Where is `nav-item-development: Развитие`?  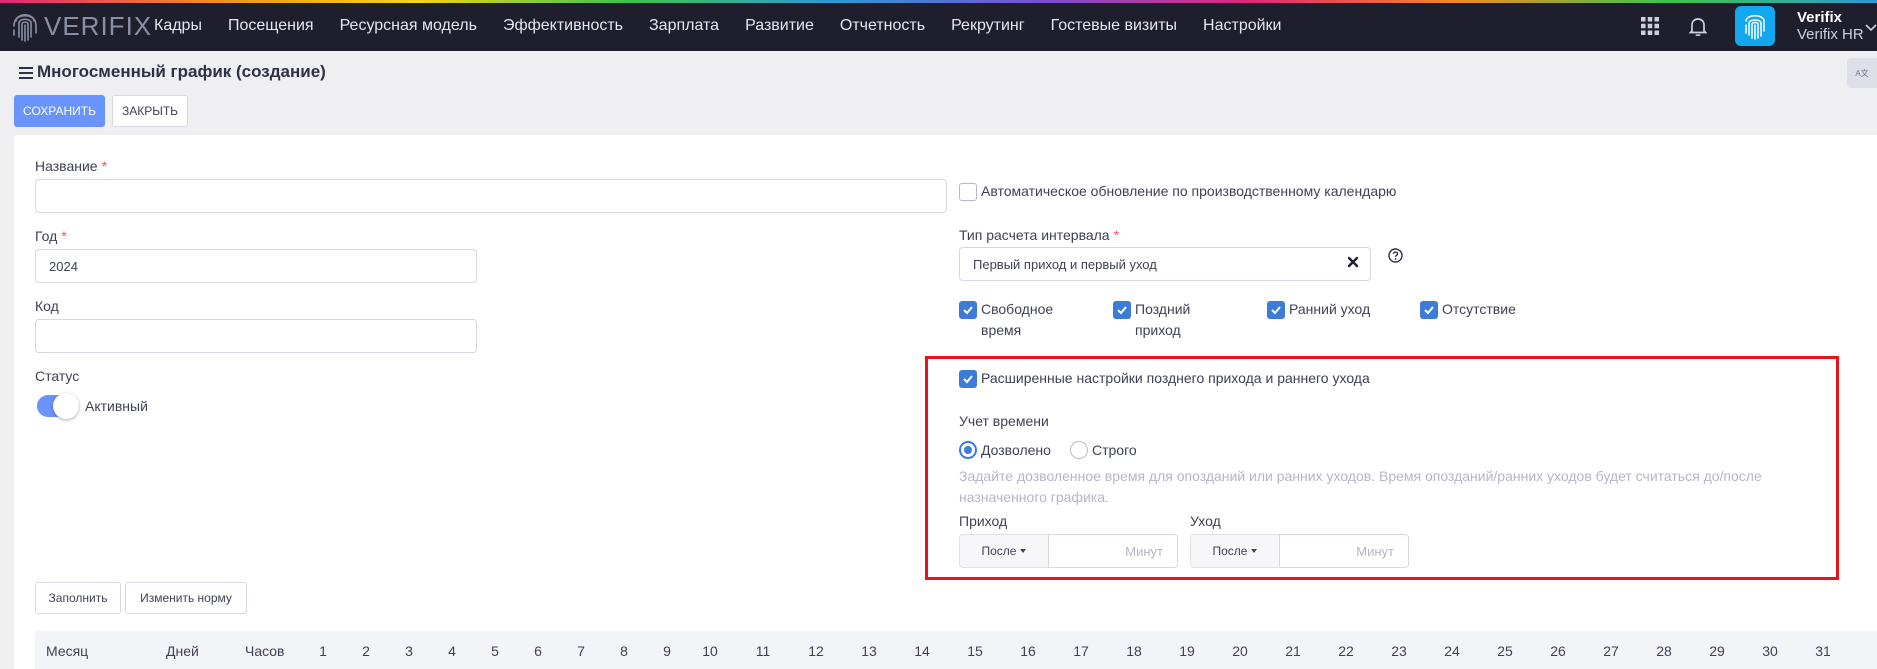
nav-item-development: Развитие is located at coordinates (779, 26).